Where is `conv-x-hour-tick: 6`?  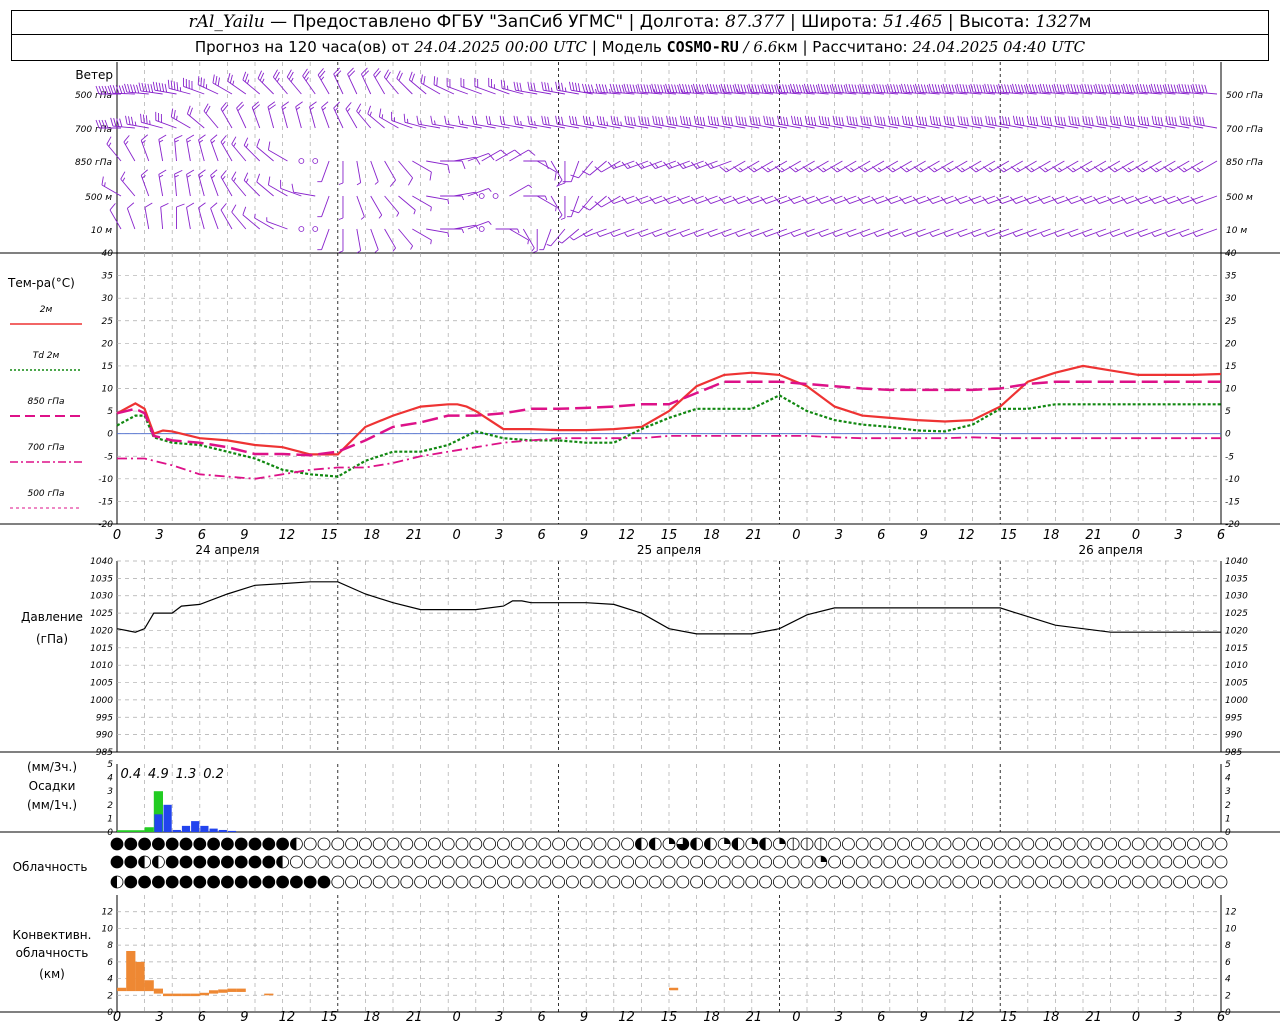
conv-x-hour-tick: 6 is located at coordinates (202, 1017).